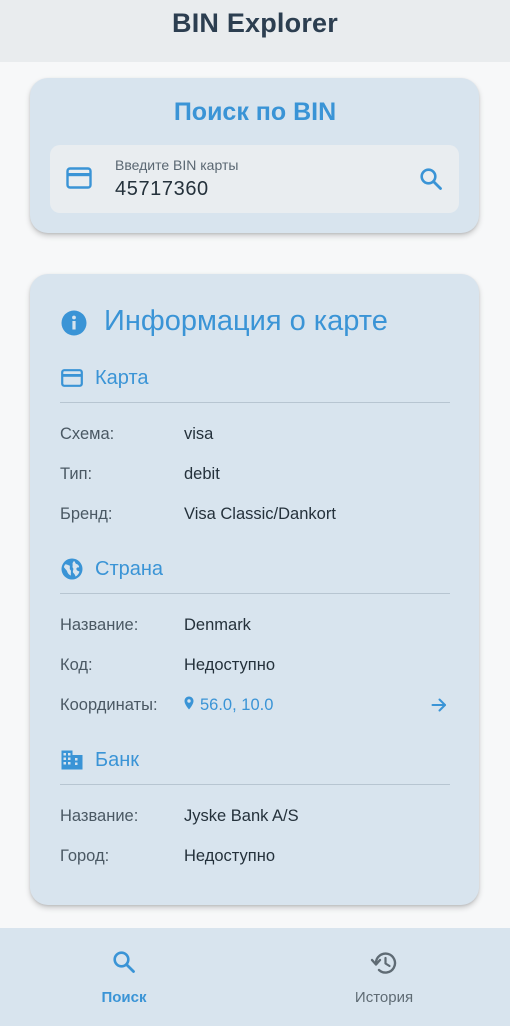 This screenshot has height=1026, width=510. What do you see at coordinates (202, 474) in the screenshot?
I see `row-value-type: debit` at bounding box center [202, 474].